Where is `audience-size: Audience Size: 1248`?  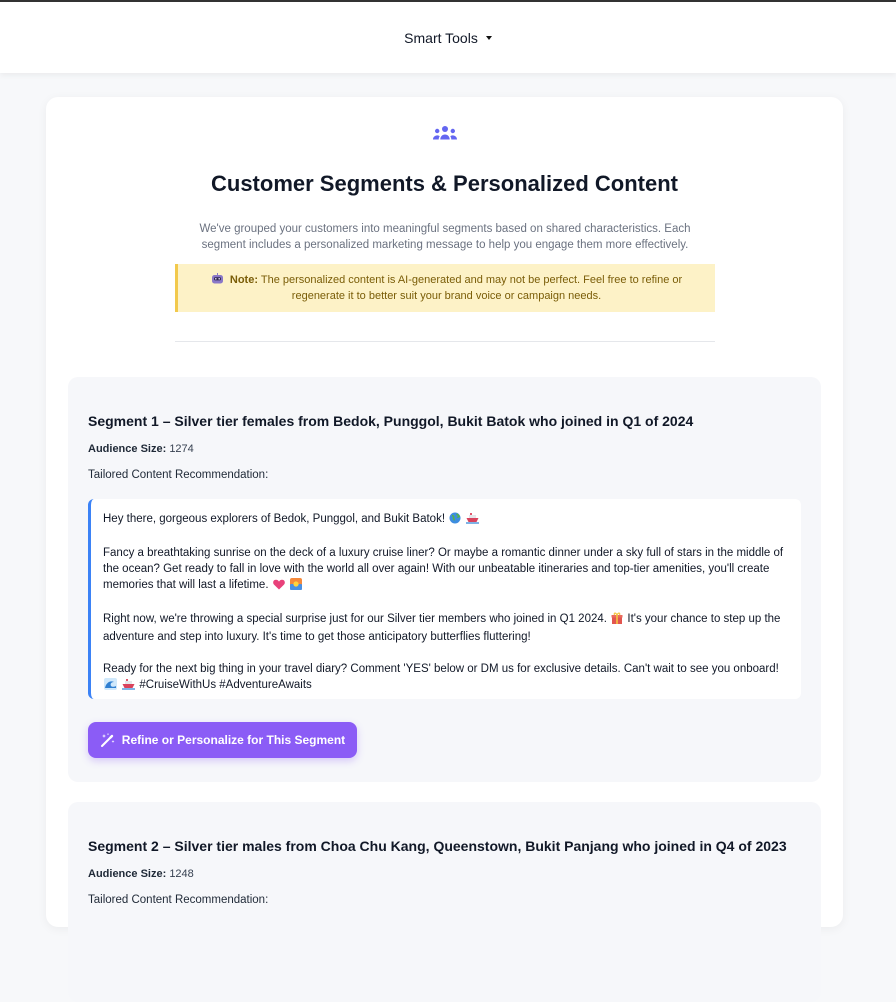 audience-size: Audience Size: 1248 is located at coordinates (141, 874).